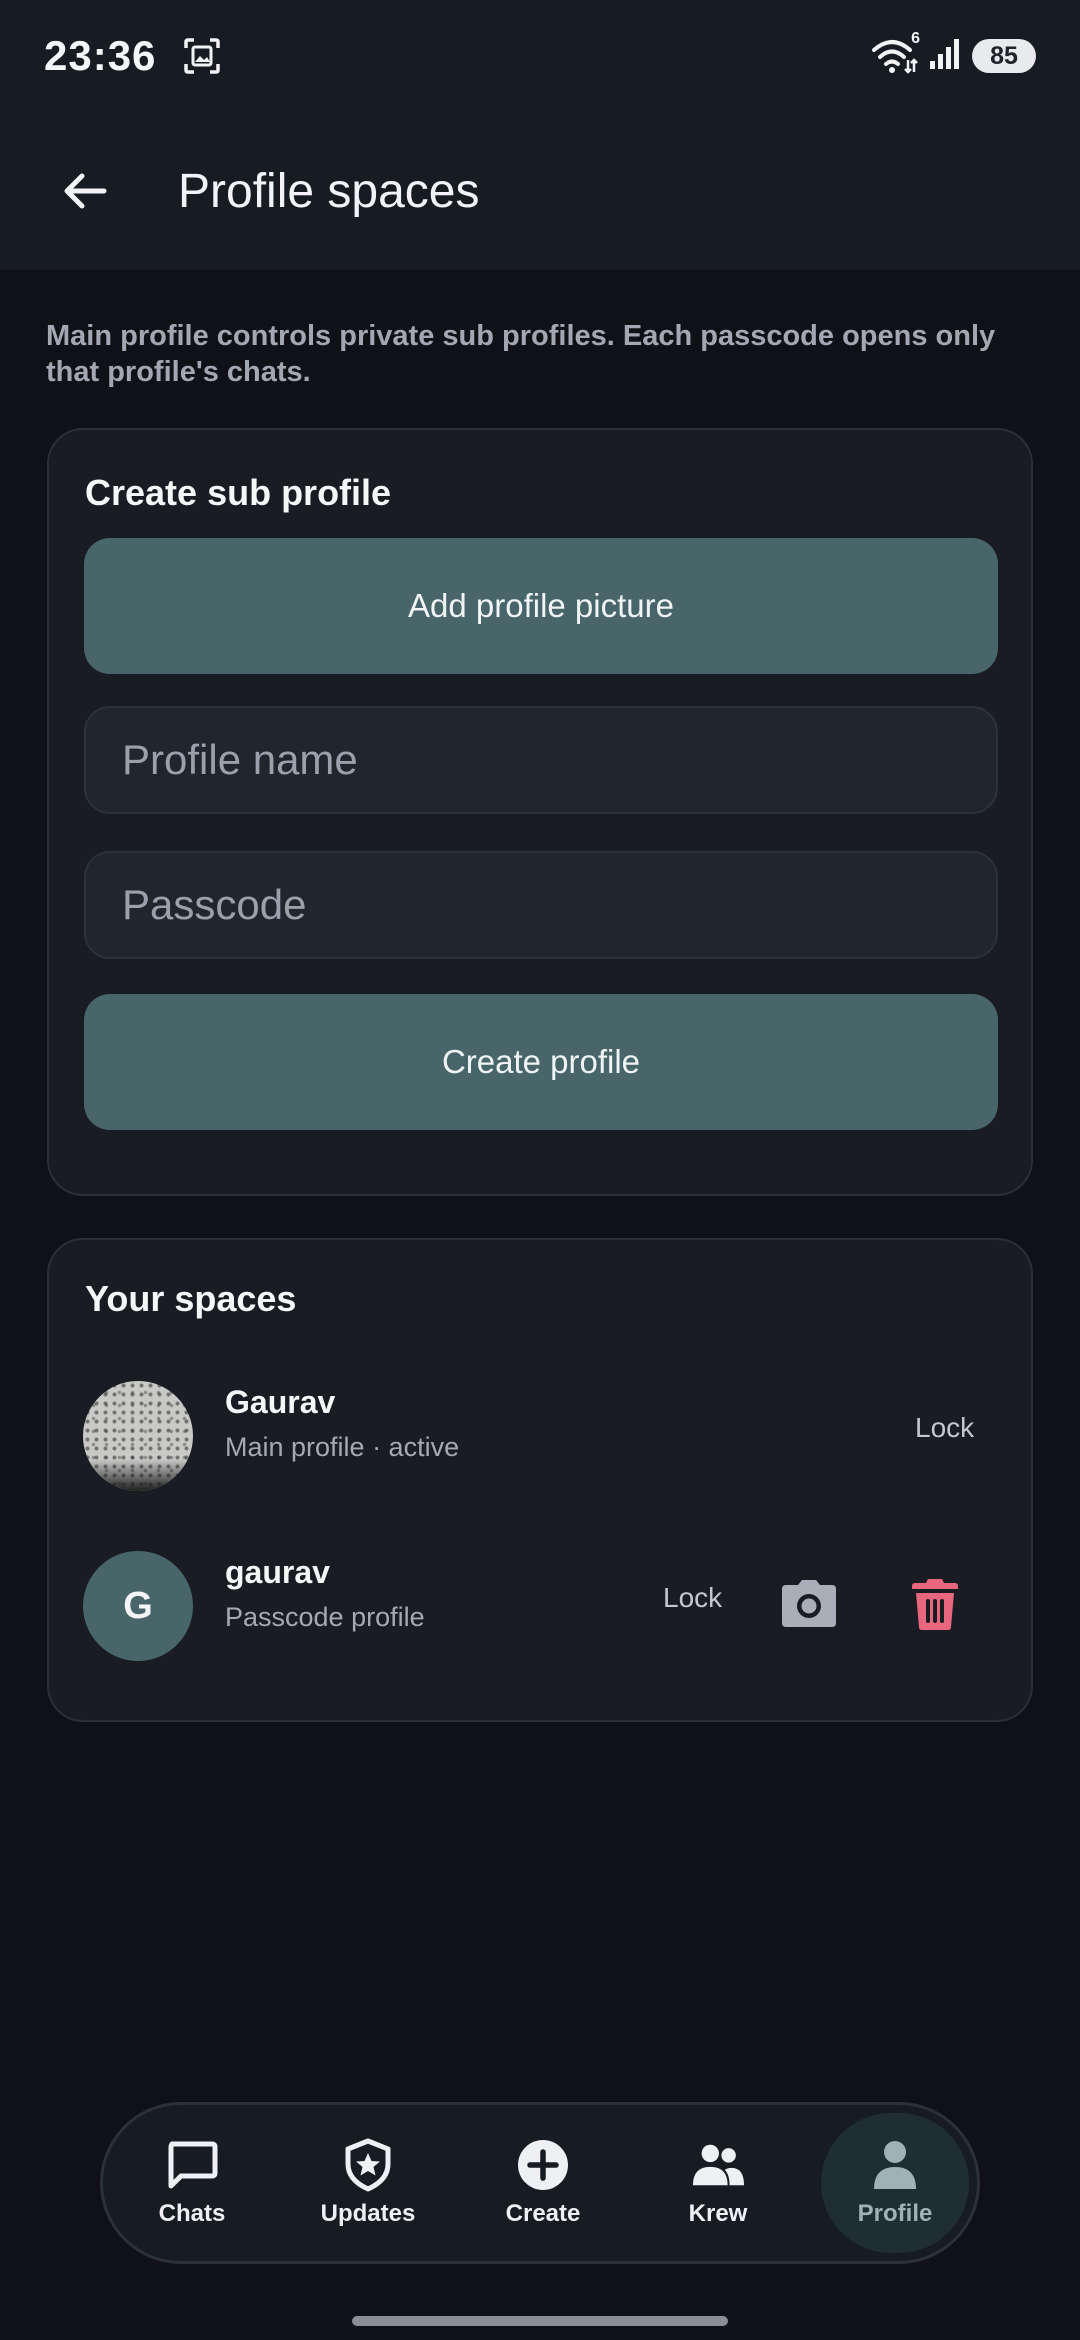 The height and width of the screenshot is (2340, 1080). What do you see at coordinates (895, 2165) in the screenshot?
I see `person-icon` at bounding box center [895, 2165].